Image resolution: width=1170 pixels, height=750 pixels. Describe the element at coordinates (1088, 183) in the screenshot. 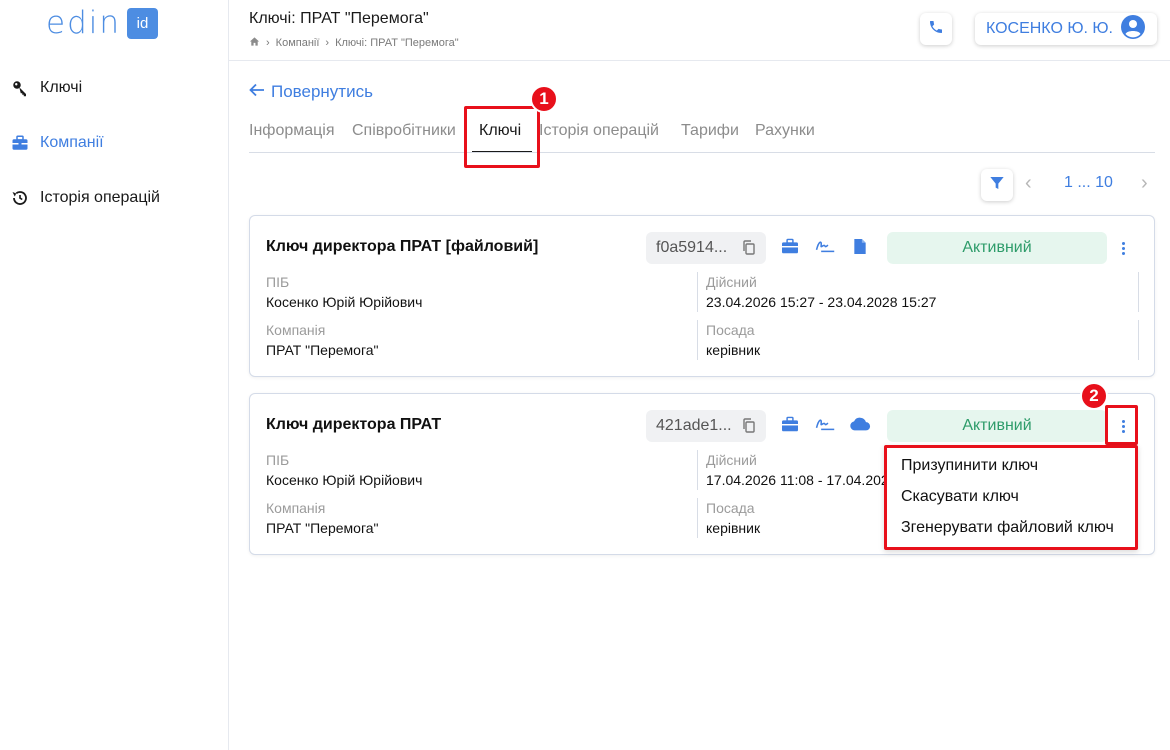

I see `pagination-range: 1 ... 10` at that location.